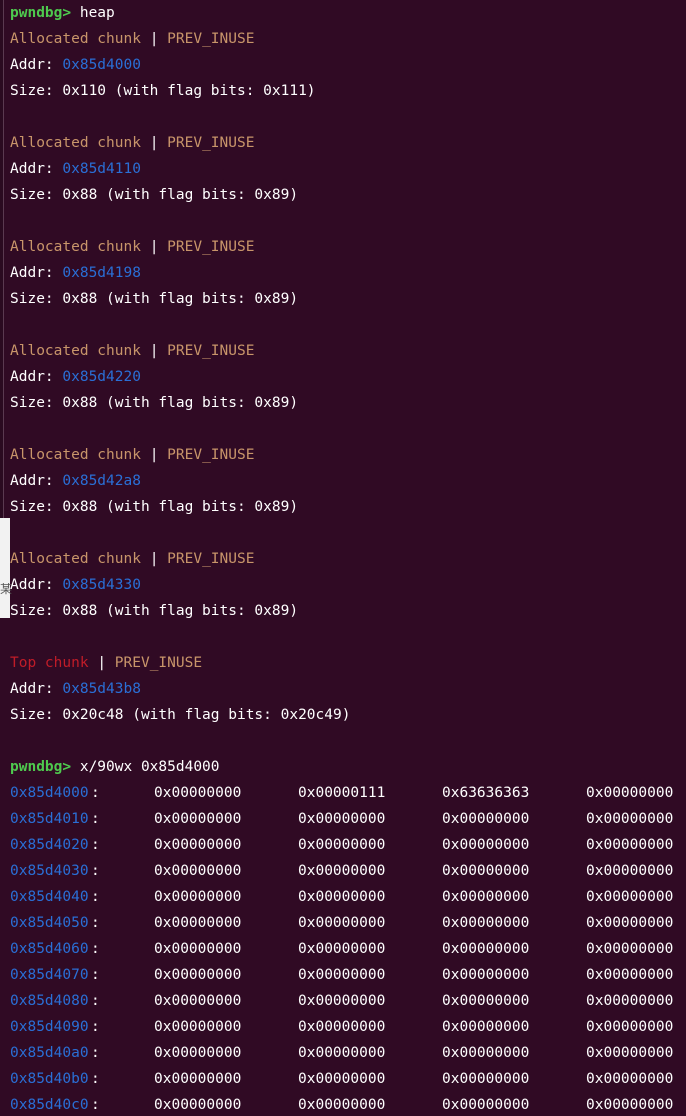 The height and width of the screenshot is (1116, 686). What do you see at coordinates (49, 845) in the screenshot?
I see `memory-address: 0x85d4020` at bounding box center [49, 845].